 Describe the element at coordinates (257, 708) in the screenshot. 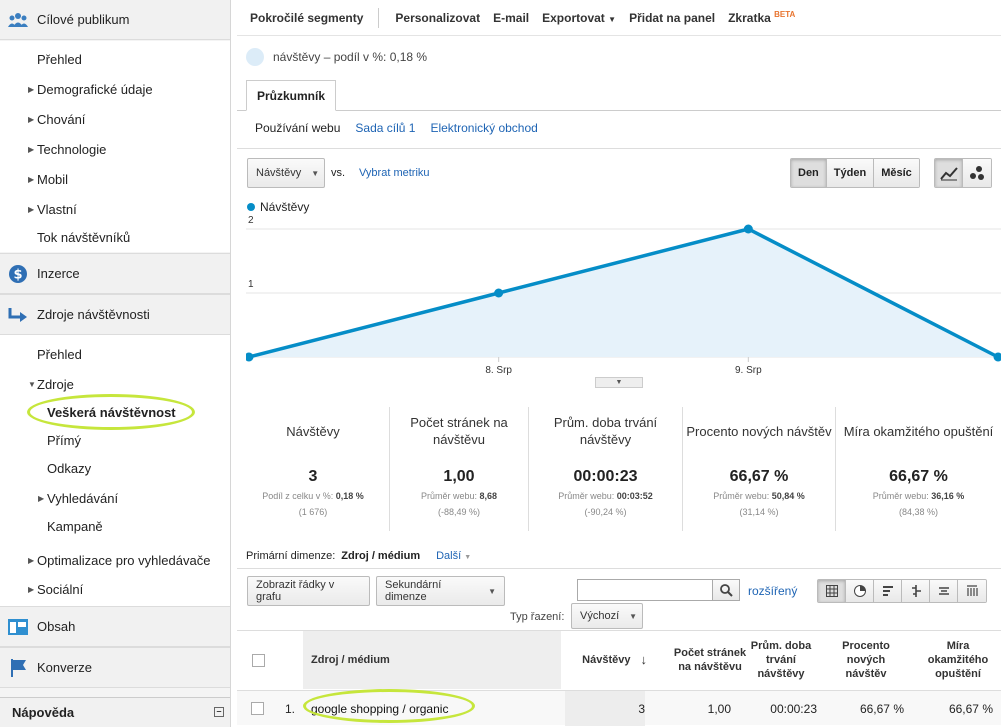

I see `row-checkbox` at that location.